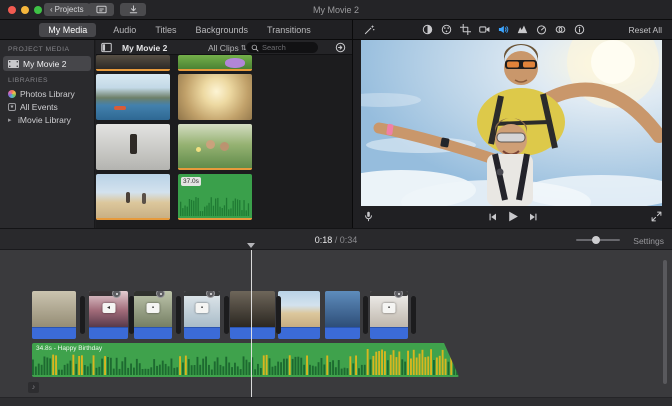  I want to click on projects-back-button: ‹ Projects, so click(67, 9).